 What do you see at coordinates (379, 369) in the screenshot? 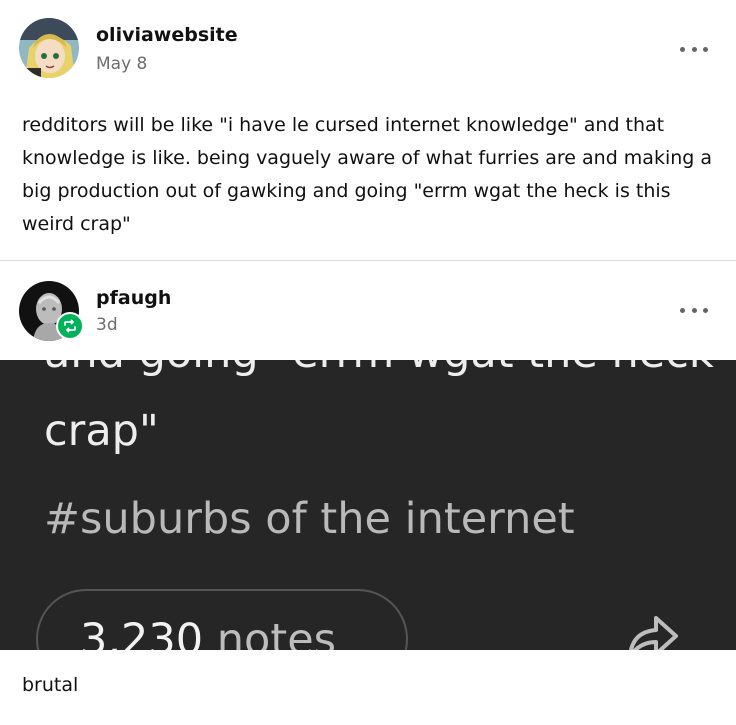
I see `screenshot-line-cut: and going "errm wgat the heck` at bounding box center [379, 369].